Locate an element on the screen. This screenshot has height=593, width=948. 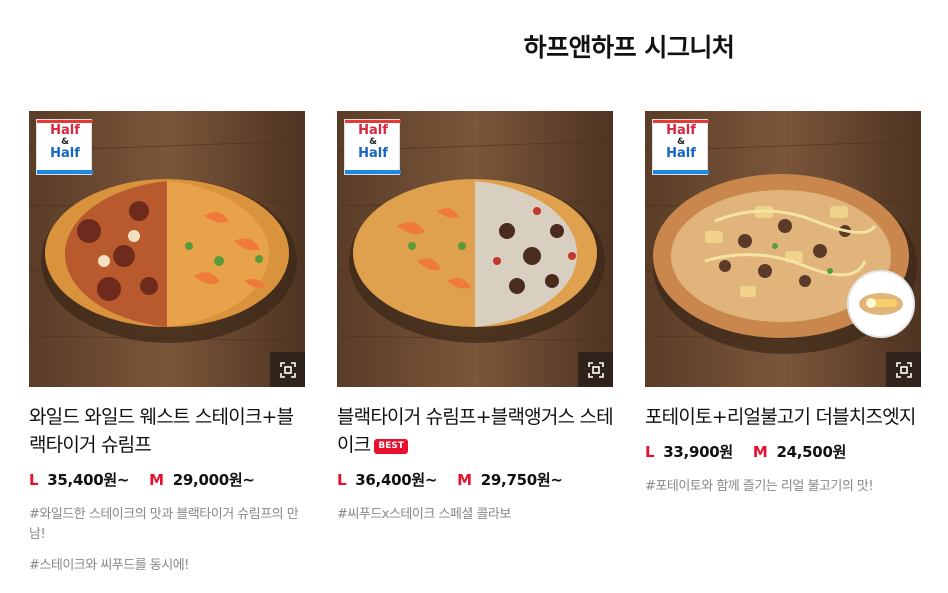
product-description: #포테이토와 함께 즐기는 리얼 불고기의 맛! is located at coordinates (783, 487).